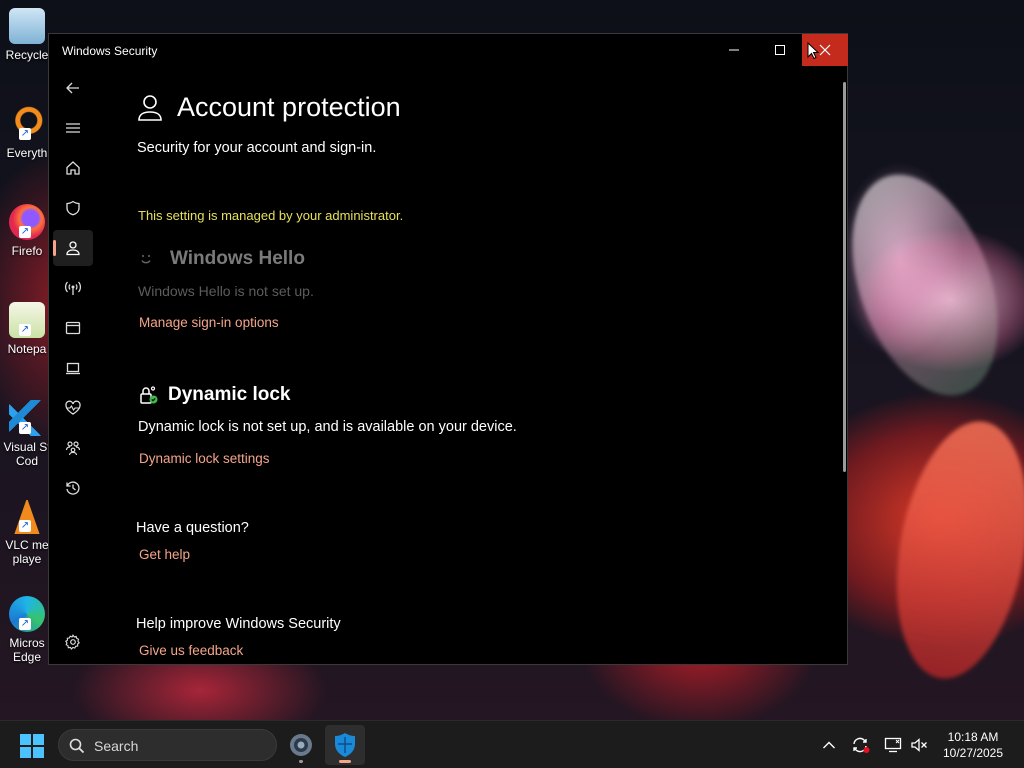  I want to click on vertical-scrollbar, so click(844, 277).